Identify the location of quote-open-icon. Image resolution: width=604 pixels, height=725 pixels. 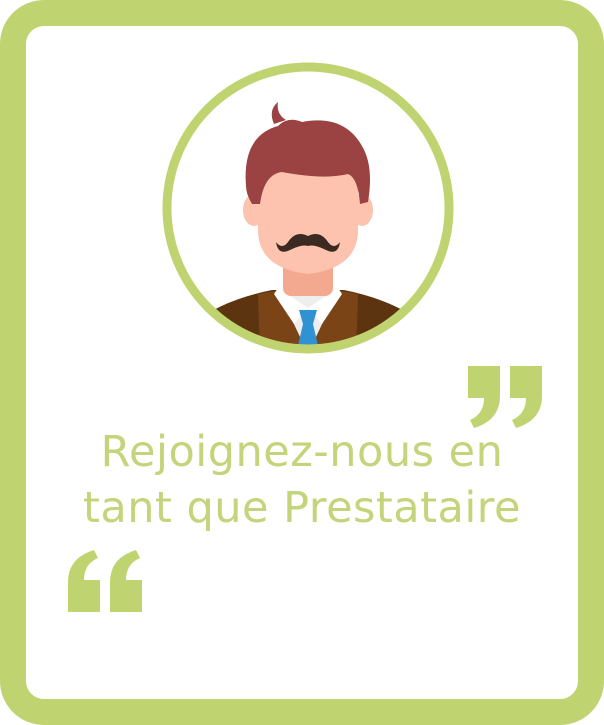
(105, 582).